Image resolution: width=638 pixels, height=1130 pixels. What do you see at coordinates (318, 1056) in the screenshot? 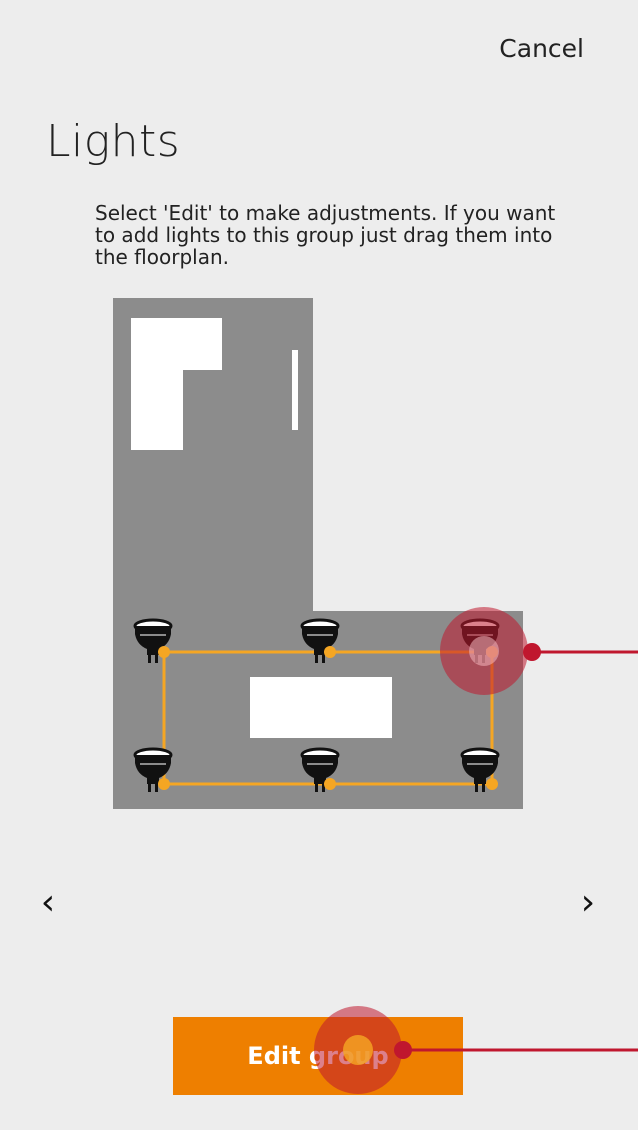
I see `edit-group-button: Edit group` at bounding box center [318, 1056].